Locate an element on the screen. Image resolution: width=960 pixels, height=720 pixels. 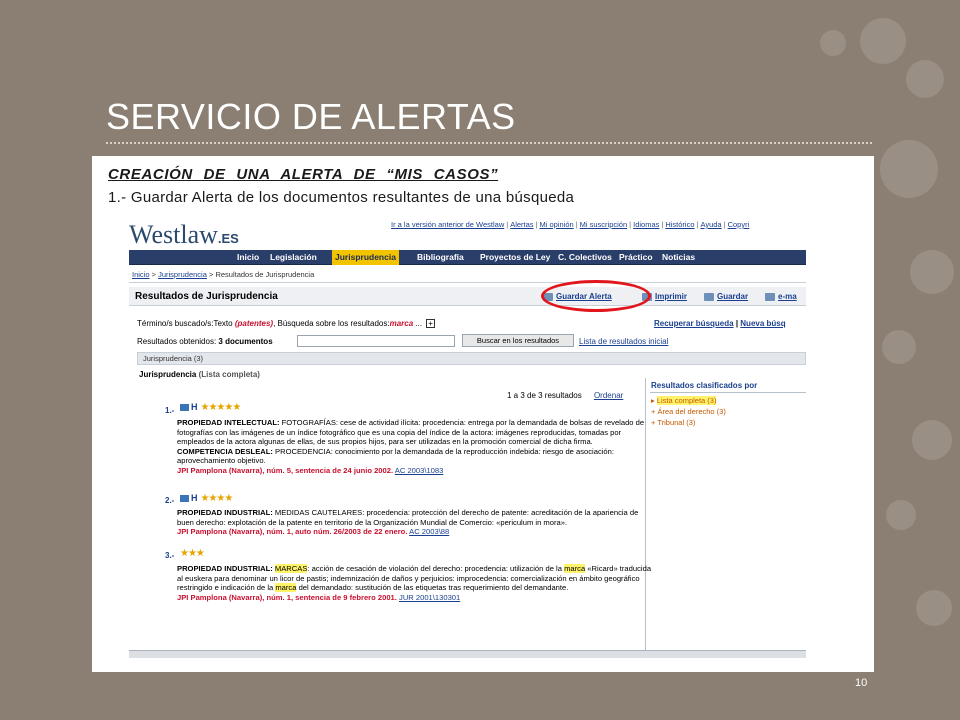
doc-heading: PROPIEDAD INTELECTUAL: is located at coordinates (228, 422).